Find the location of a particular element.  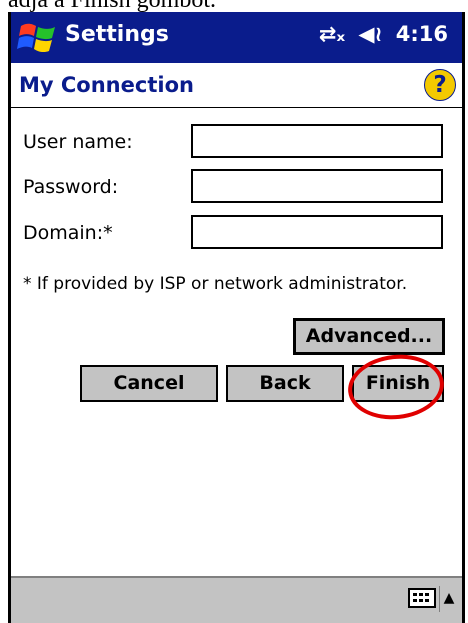

highlight-circle is located at coordinates (396, 387).